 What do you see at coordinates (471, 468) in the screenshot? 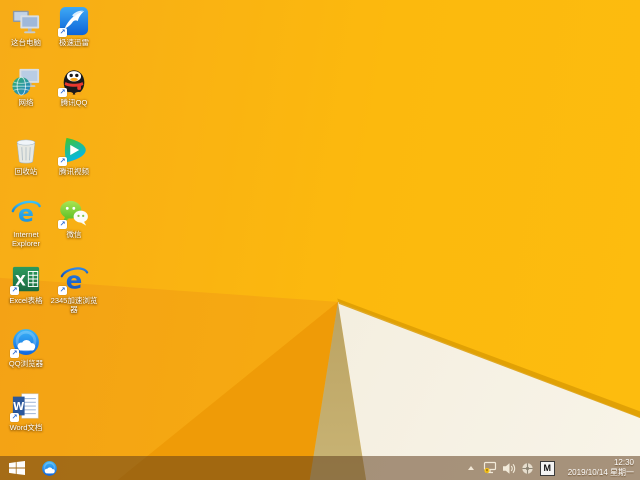
I see `hidden-icons-chevron-icon` at bounding box center [471, 468].